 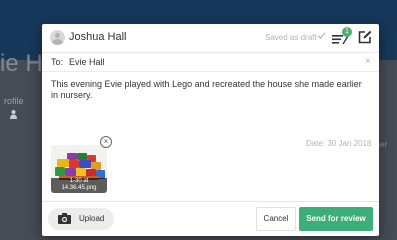 I want to click on cancel-button: Cancel, so click(x=276, y=219).